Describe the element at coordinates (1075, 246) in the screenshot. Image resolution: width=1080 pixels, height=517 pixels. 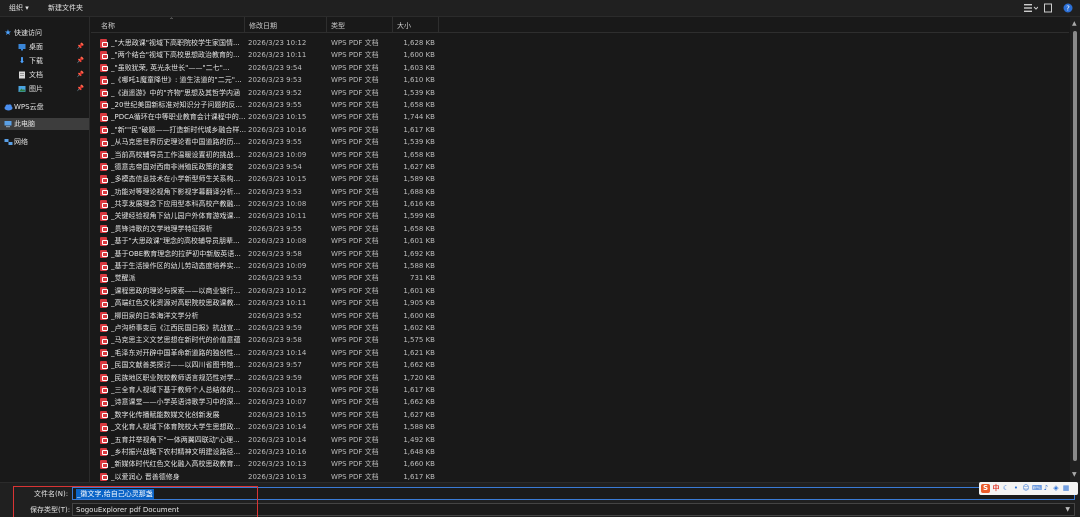
I see `scroll-thumb` at that location.